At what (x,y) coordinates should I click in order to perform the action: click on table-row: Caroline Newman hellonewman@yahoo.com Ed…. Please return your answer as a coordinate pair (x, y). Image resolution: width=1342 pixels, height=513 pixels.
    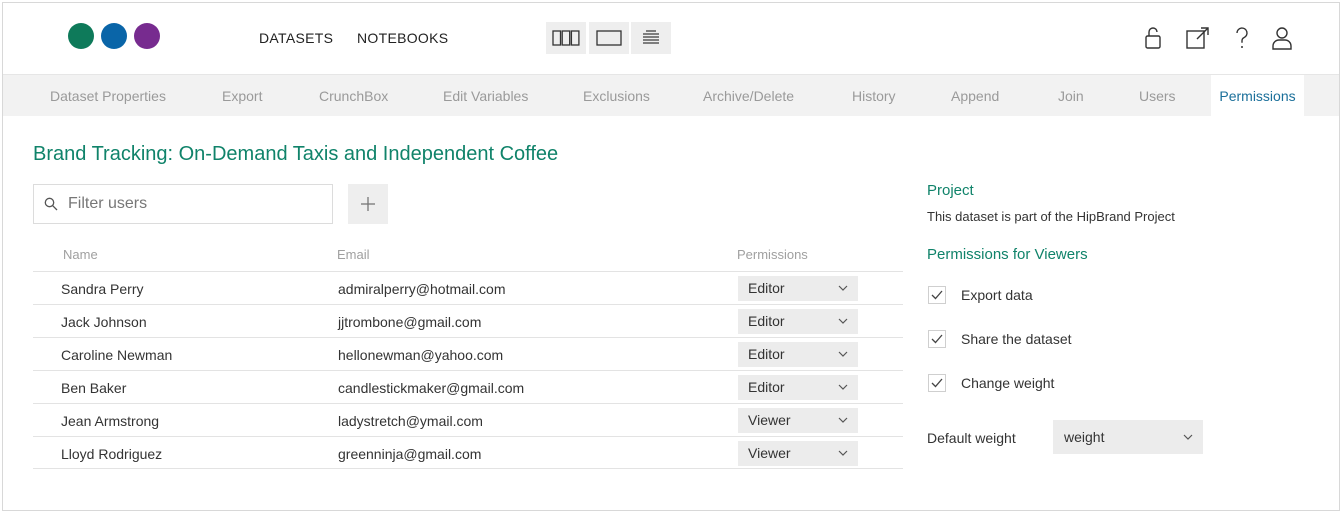
    Looking at the image, I should click on (468, 353).